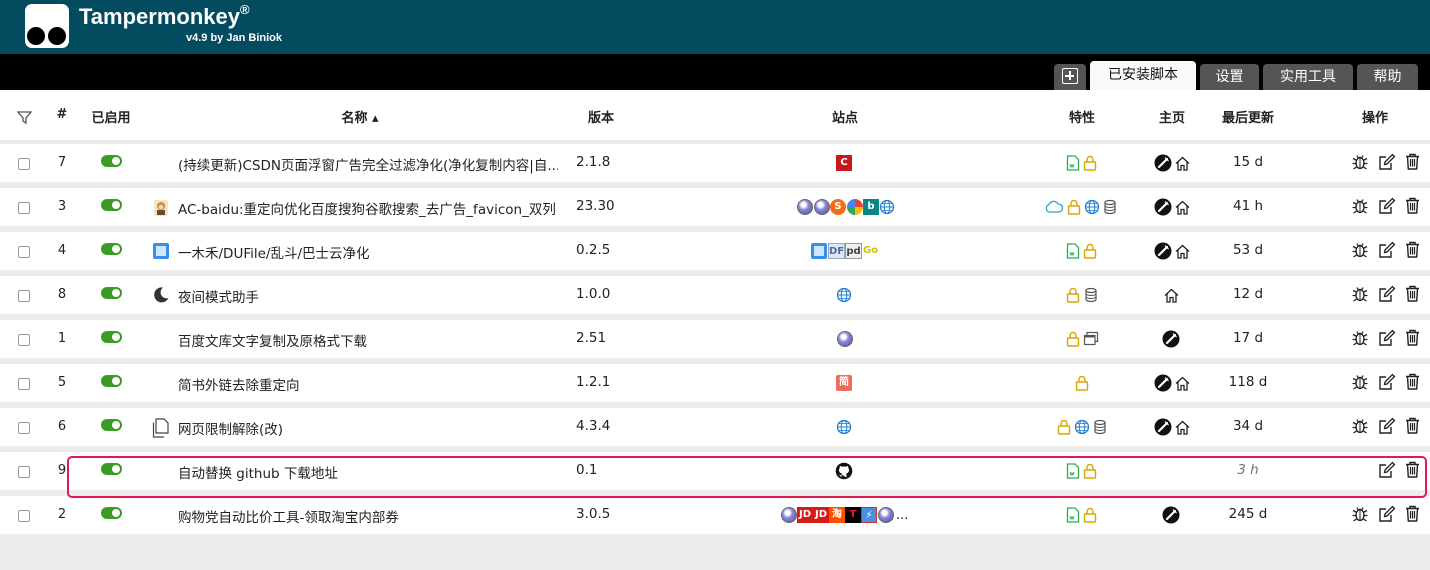 The image size is (1430, 570). What do you see at coordinates (1229, 77) in the screenshot?
I see `tab-settings: 设置` at bounding box center [1229, 77].